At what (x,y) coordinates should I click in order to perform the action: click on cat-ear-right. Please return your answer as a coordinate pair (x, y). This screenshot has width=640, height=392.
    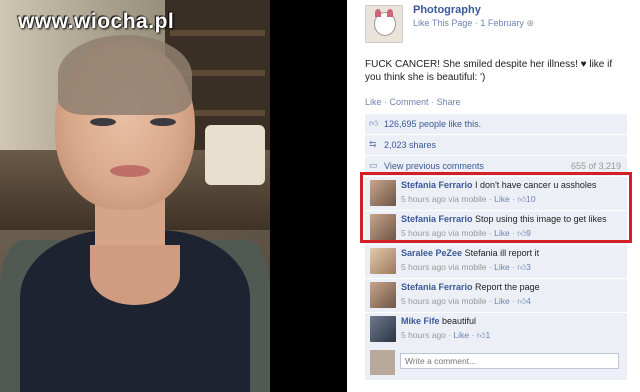
    Looking at the image, I should click on (390, 13).